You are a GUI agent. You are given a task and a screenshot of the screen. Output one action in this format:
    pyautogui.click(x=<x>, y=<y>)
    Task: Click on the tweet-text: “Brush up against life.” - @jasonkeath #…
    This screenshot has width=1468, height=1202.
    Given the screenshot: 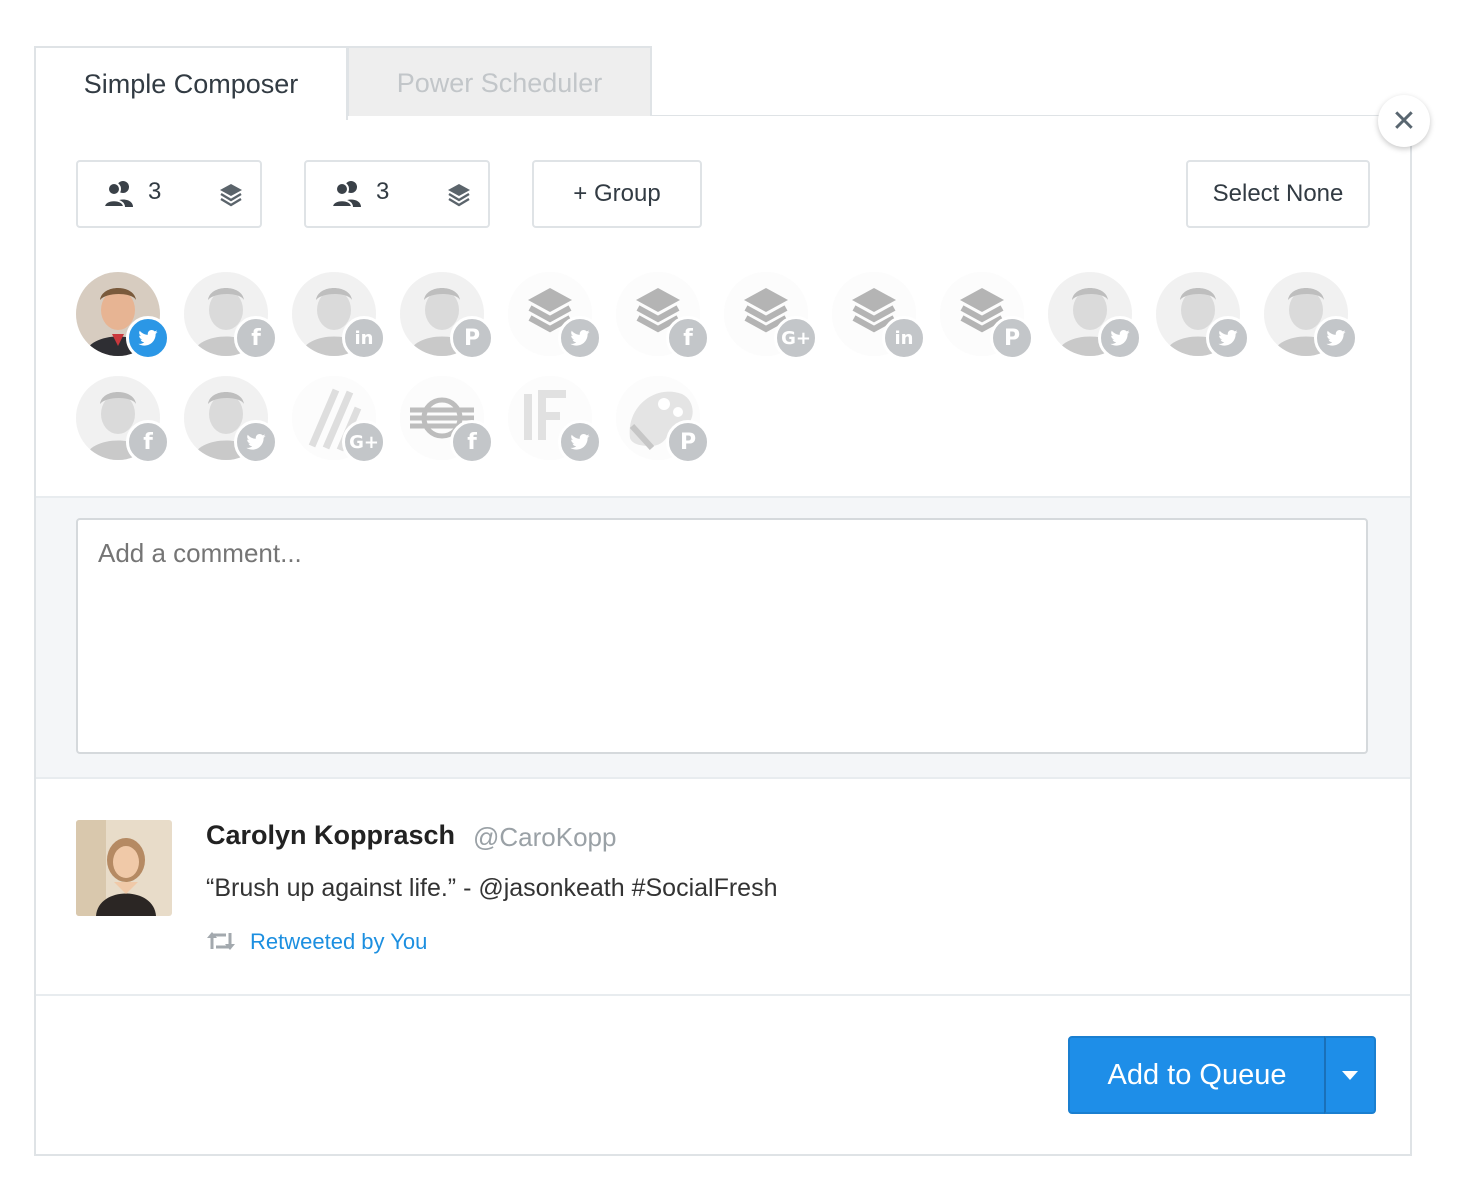 What is the action you would take?
    pyautogui.click(x=492, y=888)
    